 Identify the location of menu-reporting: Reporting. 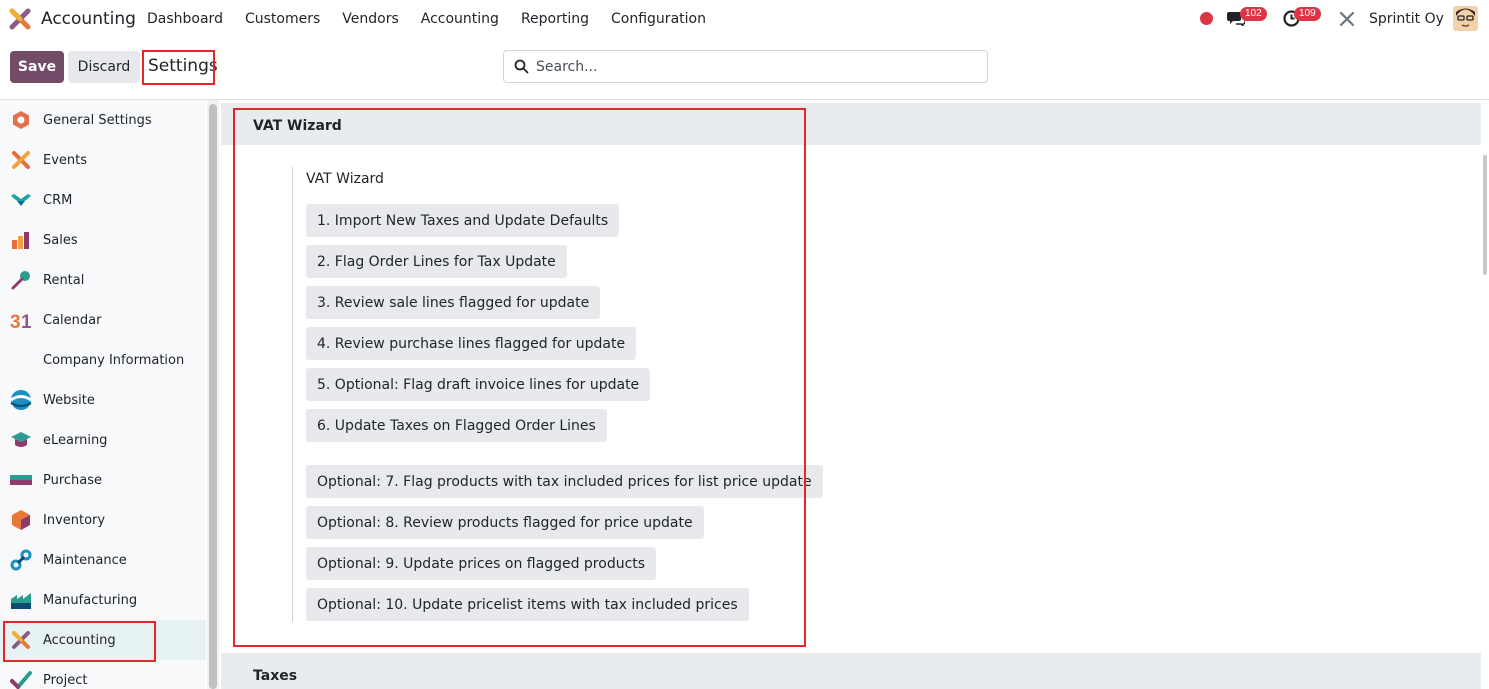
(555, 19).